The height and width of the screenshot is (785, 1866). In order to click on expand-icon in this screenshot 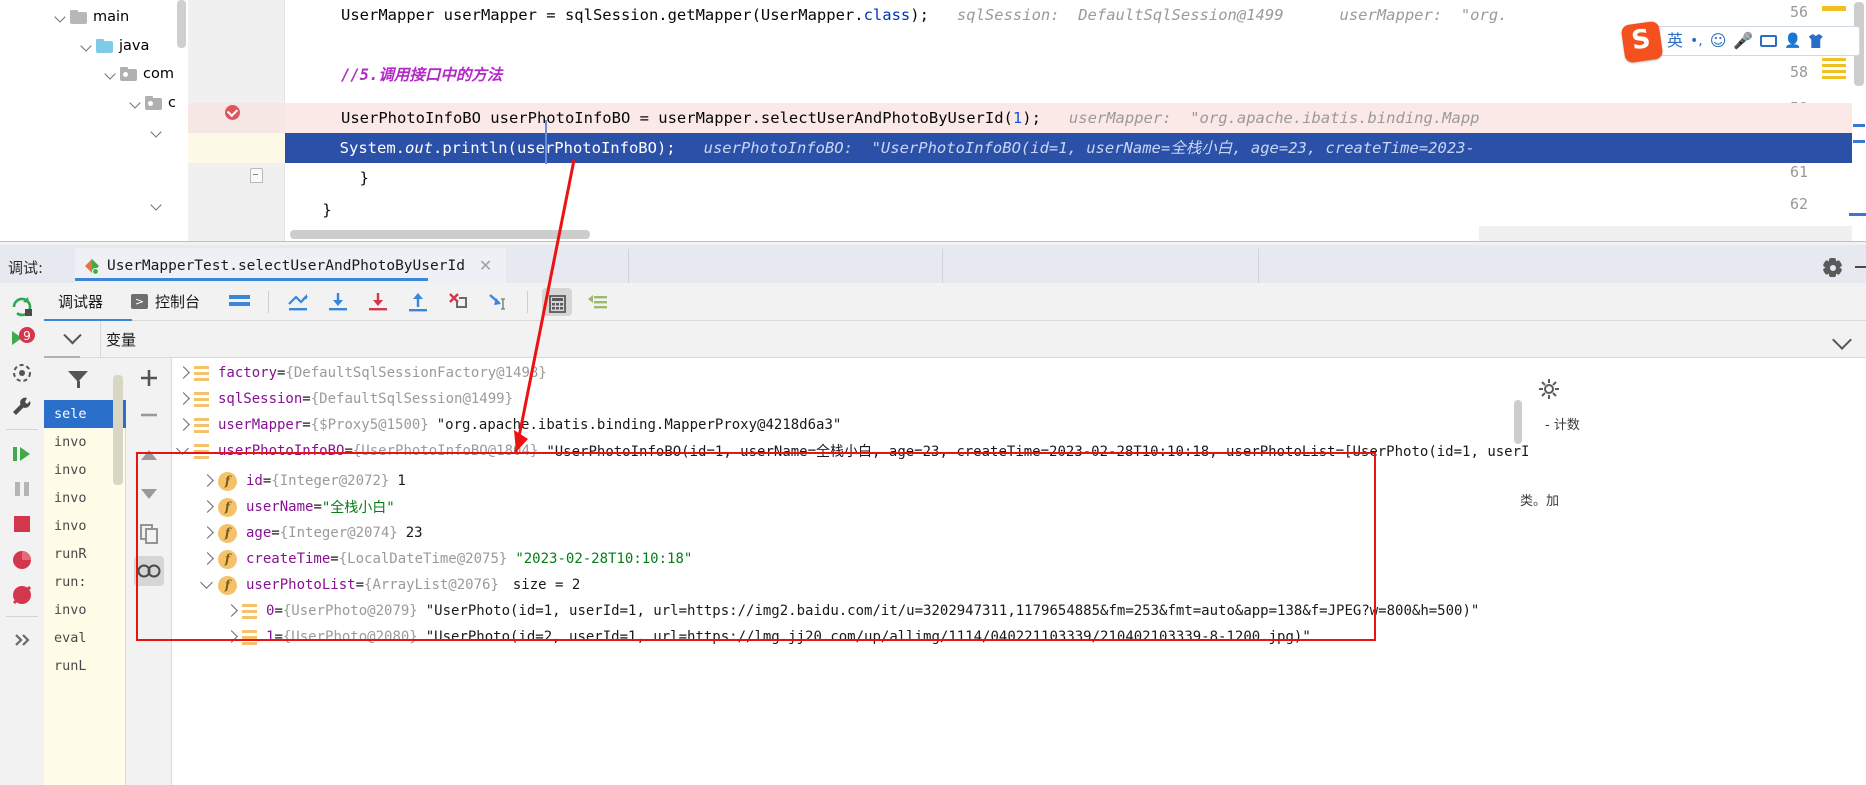, I will do `click(22, 640)`.